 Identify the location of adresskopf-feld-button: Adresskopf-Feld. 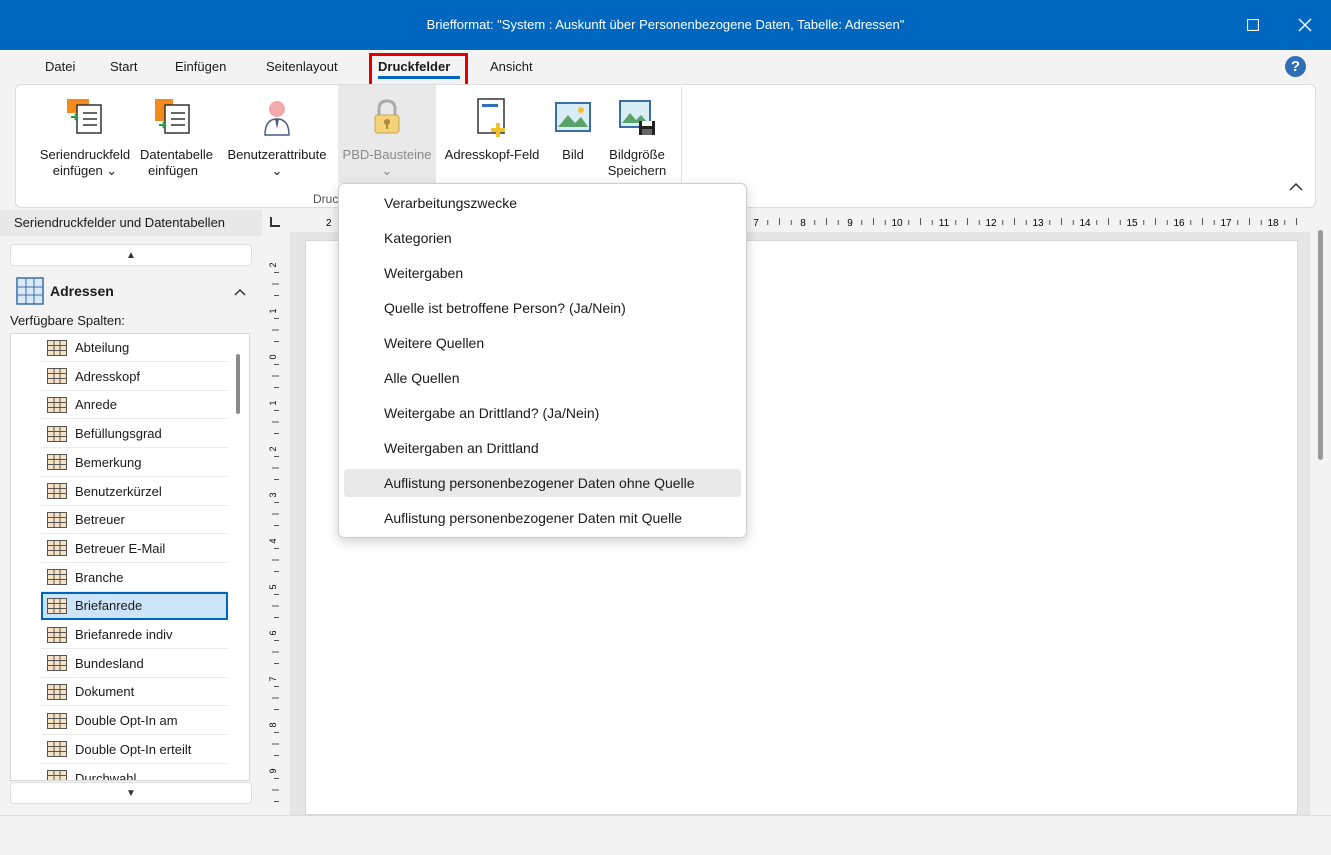
(492, 134).